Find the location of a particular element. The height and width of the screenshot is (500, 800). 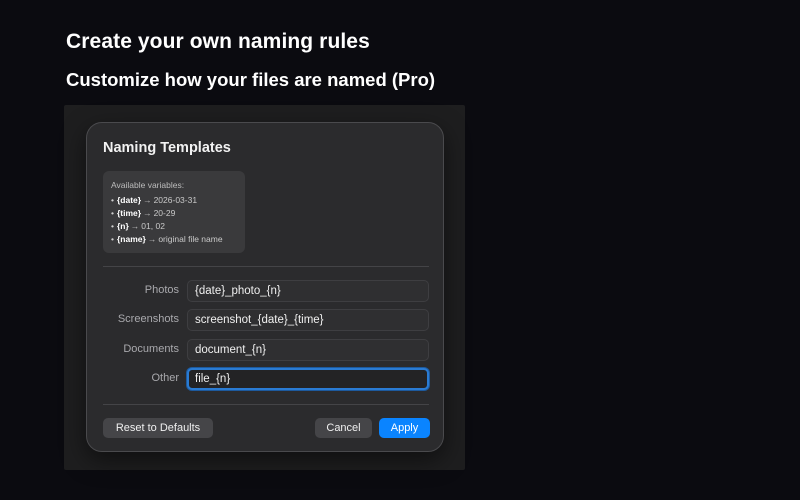

other-label: Other is located at coordinates (165, 378).